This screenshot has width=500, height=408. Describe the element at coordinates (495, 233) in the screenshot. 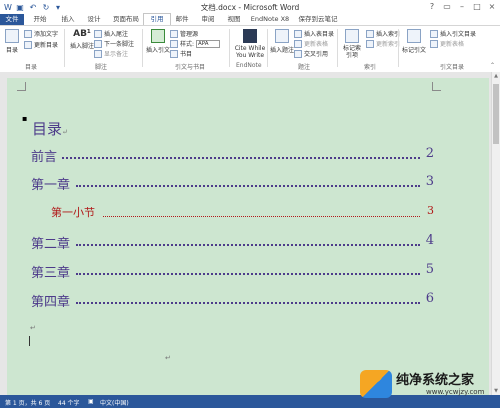

I see `vertical-scrollbar: ▲ ▼` at that location.